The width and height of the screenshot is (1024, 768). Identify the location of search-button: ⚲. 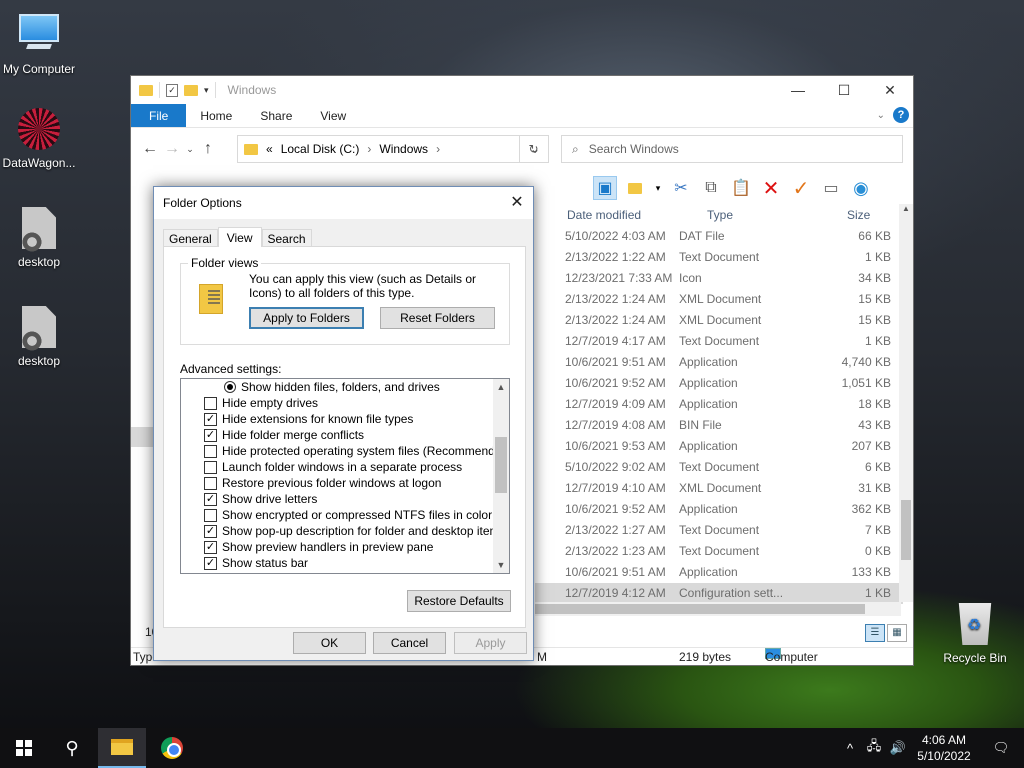
(72, 748).